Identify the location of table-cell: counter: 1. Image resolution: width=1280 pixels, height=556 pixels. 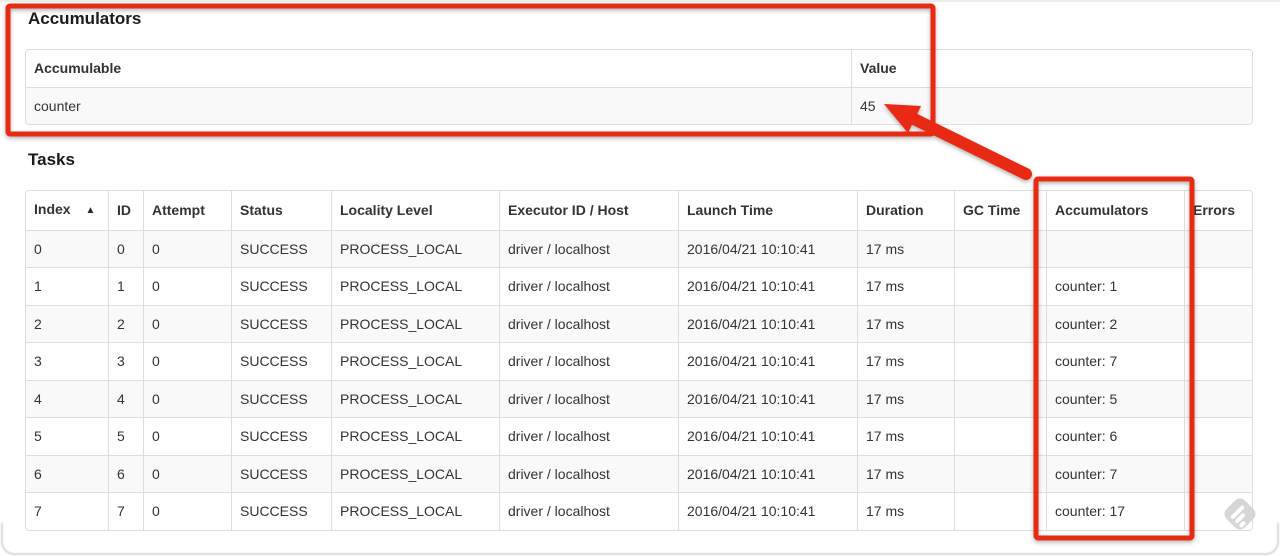
(1115, 286).